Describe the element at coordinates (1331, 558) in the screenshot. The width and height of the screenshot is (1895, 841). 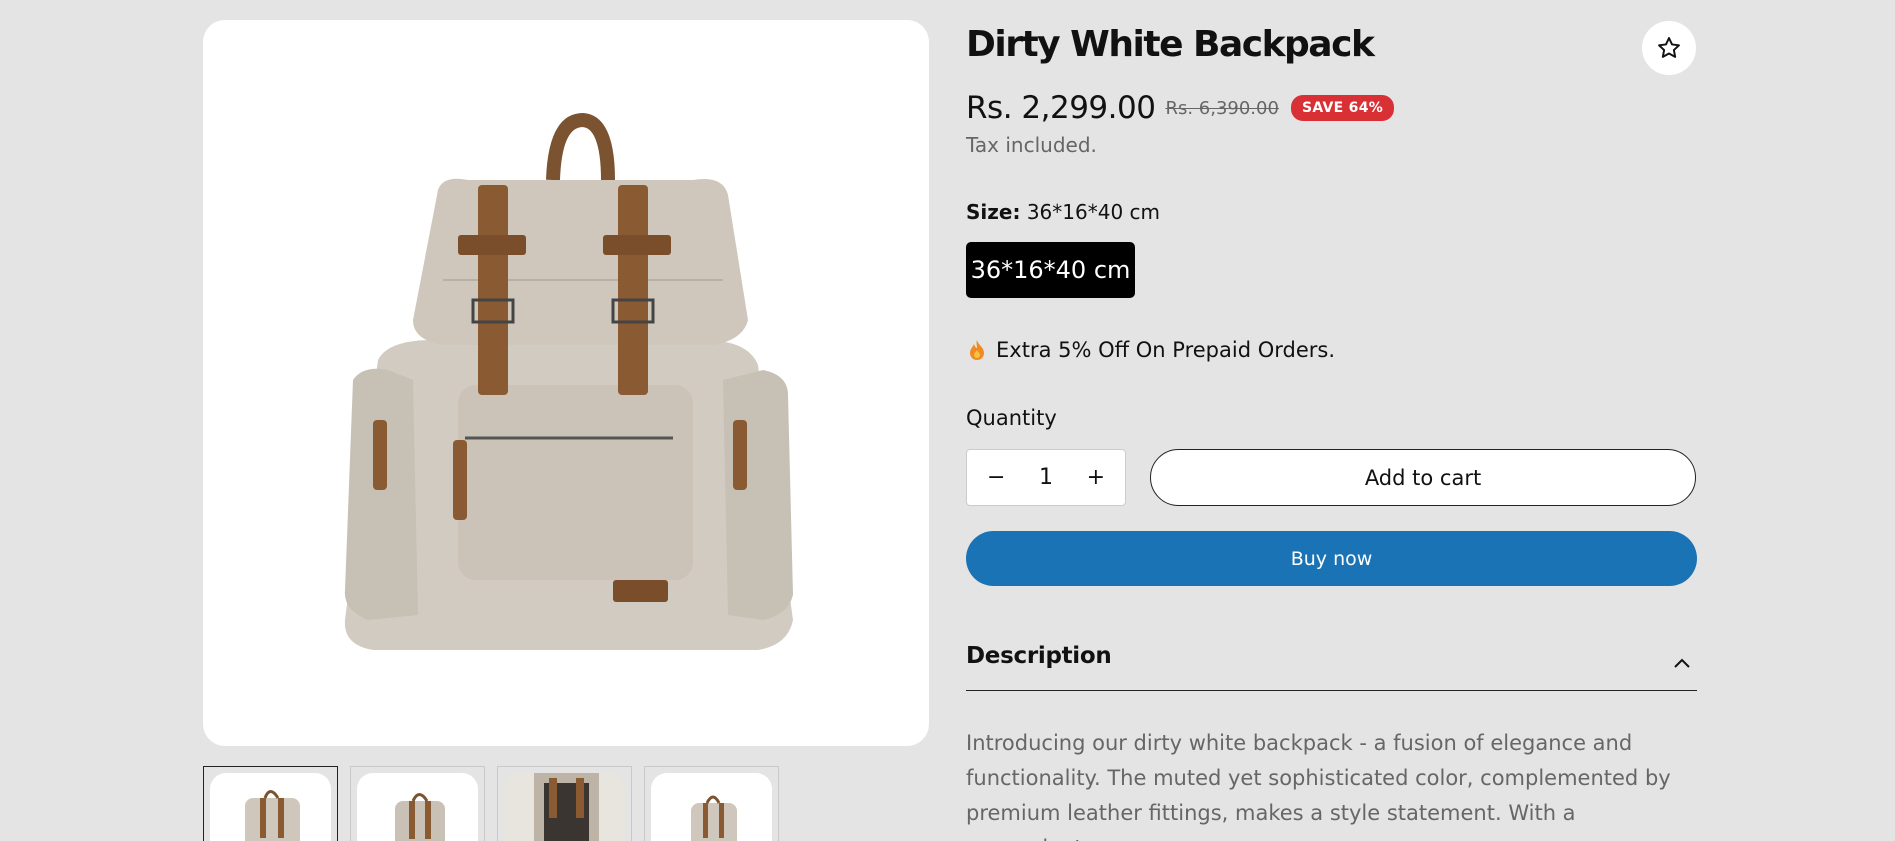
I see `buy-now-button: Buy now` at that location.